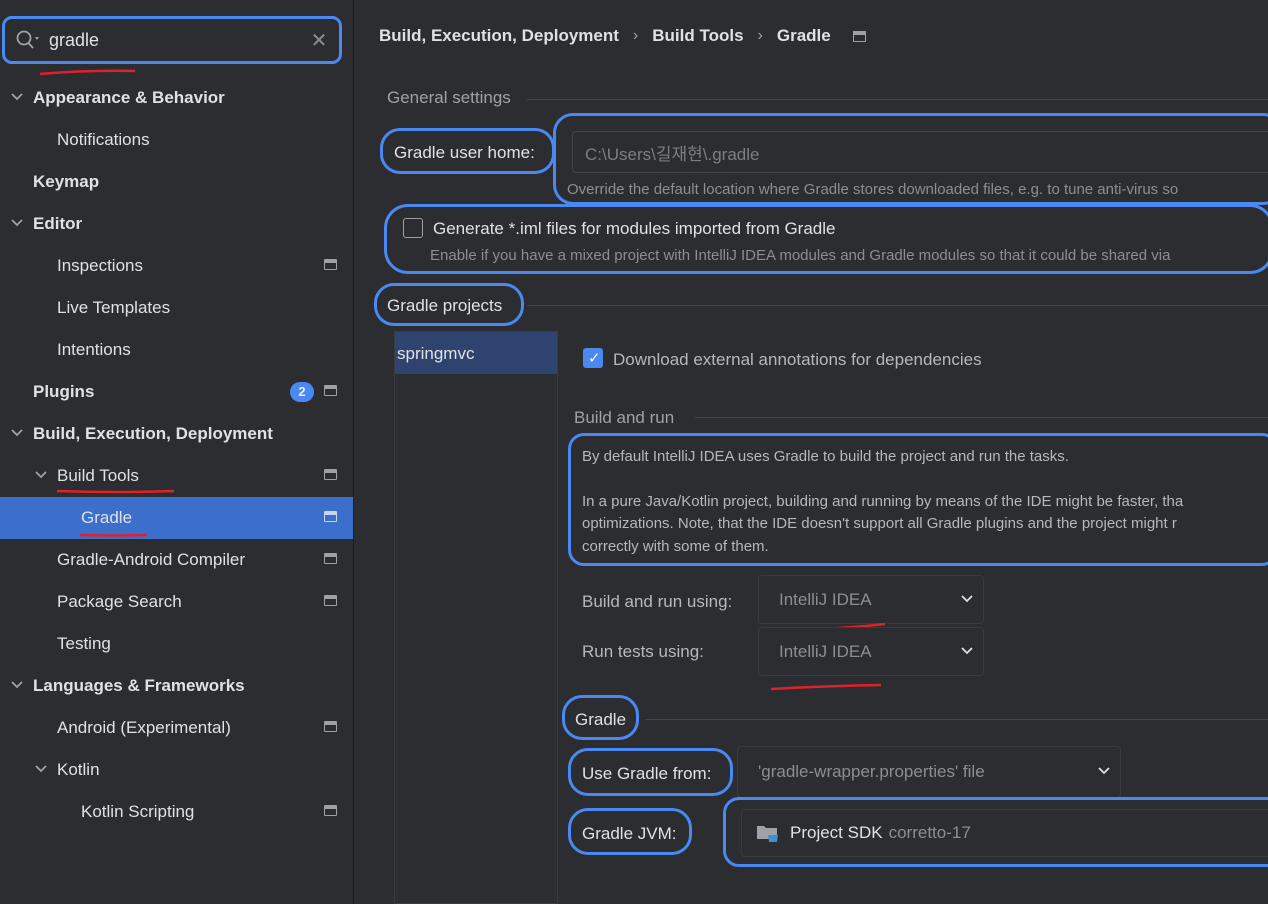  I want to click on sidebar-item-label: Kotlin Scripting, so click(138, 811).